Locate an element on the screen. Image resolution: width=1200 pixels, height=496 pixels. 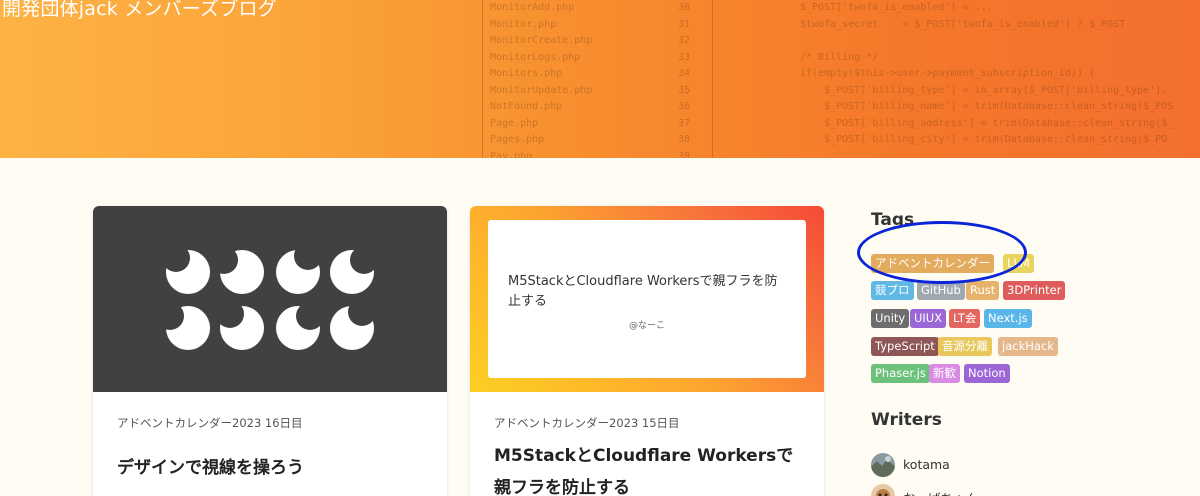
post-title: M5StackとCloudflare Workersで親フラを防止する is located at coordinates (649, 468).